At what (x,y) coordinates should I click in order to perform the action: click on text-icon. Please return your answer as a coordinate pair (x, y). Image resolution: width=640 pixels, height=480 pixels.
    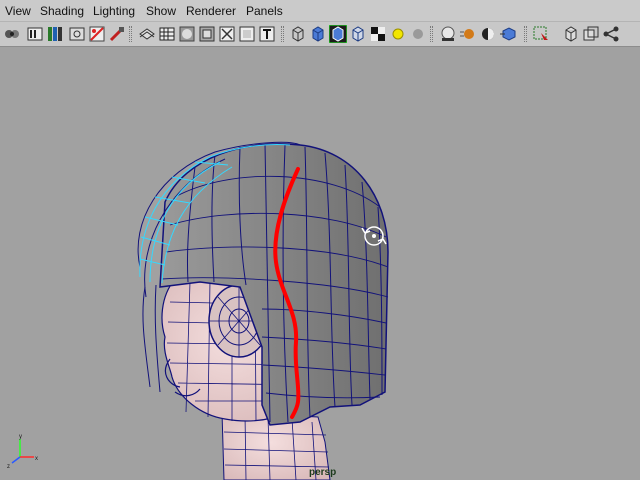
    Looking at the image, I should click on (267, 34).